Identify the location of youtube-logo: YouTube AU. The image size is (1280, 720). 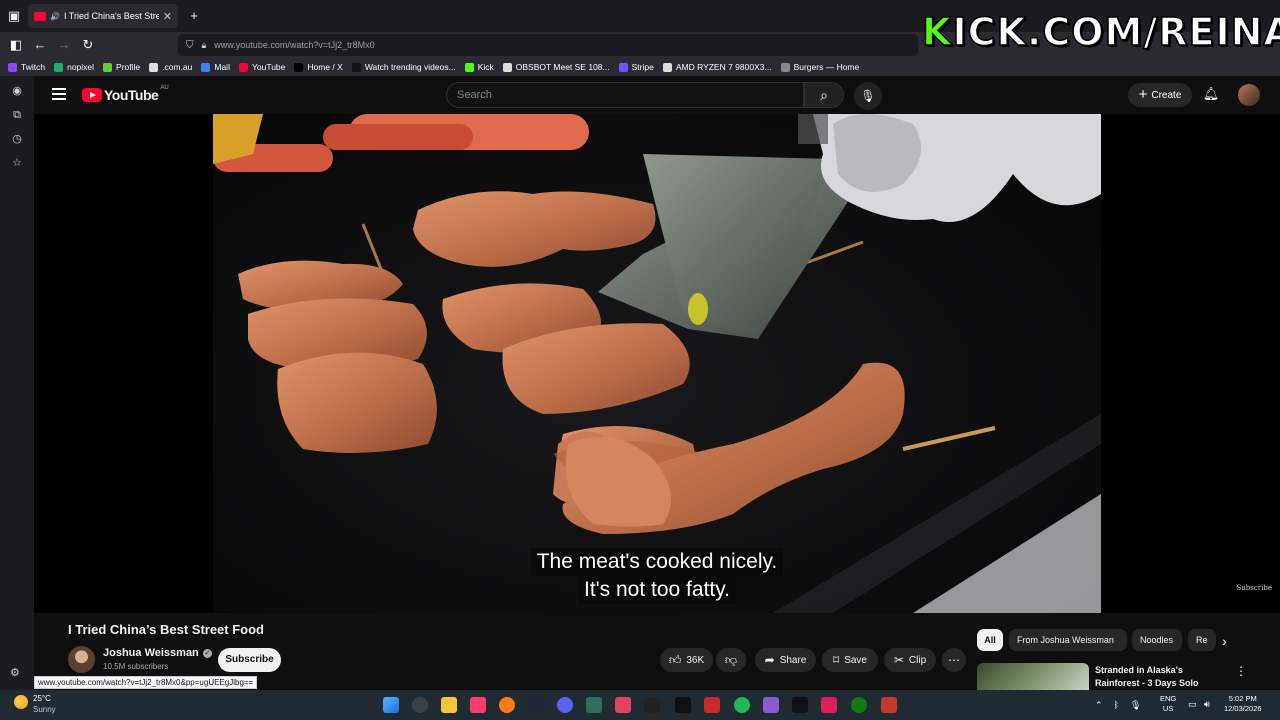
(125, 94).